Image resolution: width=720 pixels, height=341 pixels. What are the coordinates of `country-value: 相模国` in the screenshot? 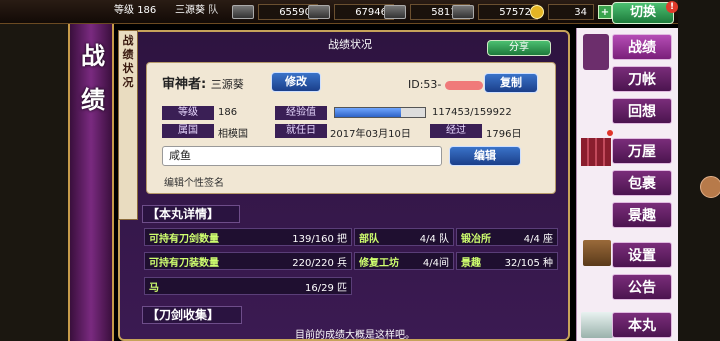 It's located at (233, 134).